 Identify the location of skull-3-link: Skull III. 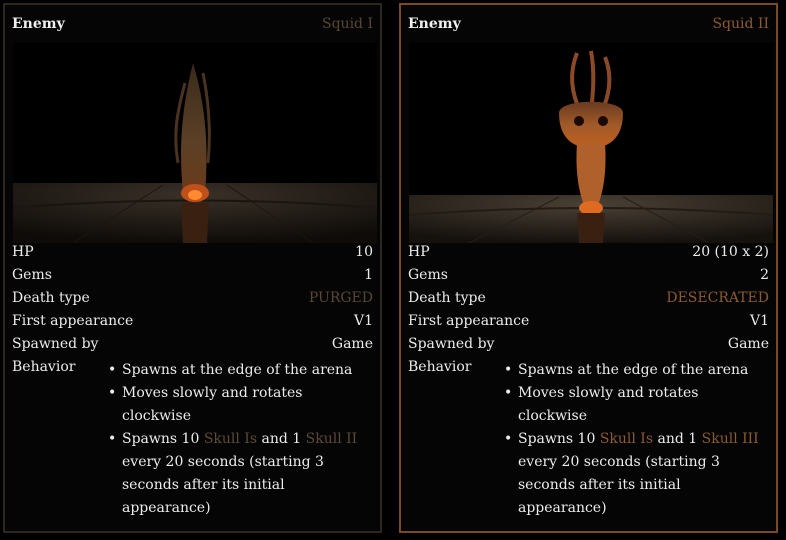
(730, 439).